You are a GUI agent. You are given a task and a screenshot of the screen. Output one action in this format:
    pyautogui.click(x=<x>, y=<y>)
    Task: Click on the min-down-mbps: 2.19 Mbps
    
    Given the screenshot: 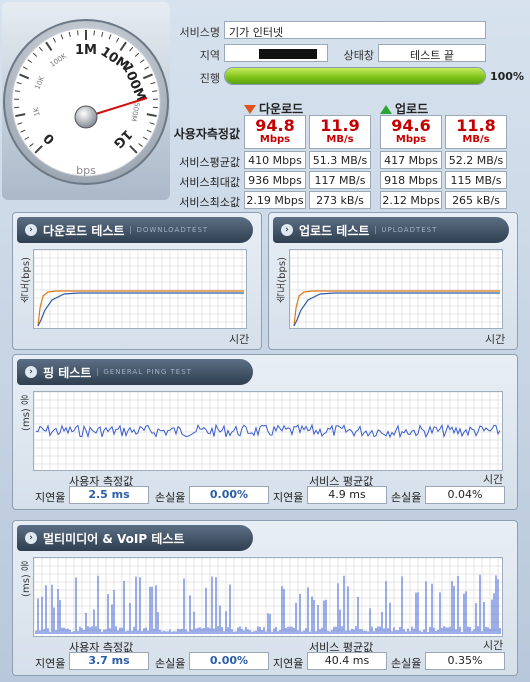 What is the action you would take?
    pyautogui.click(x=275, y=200)
    